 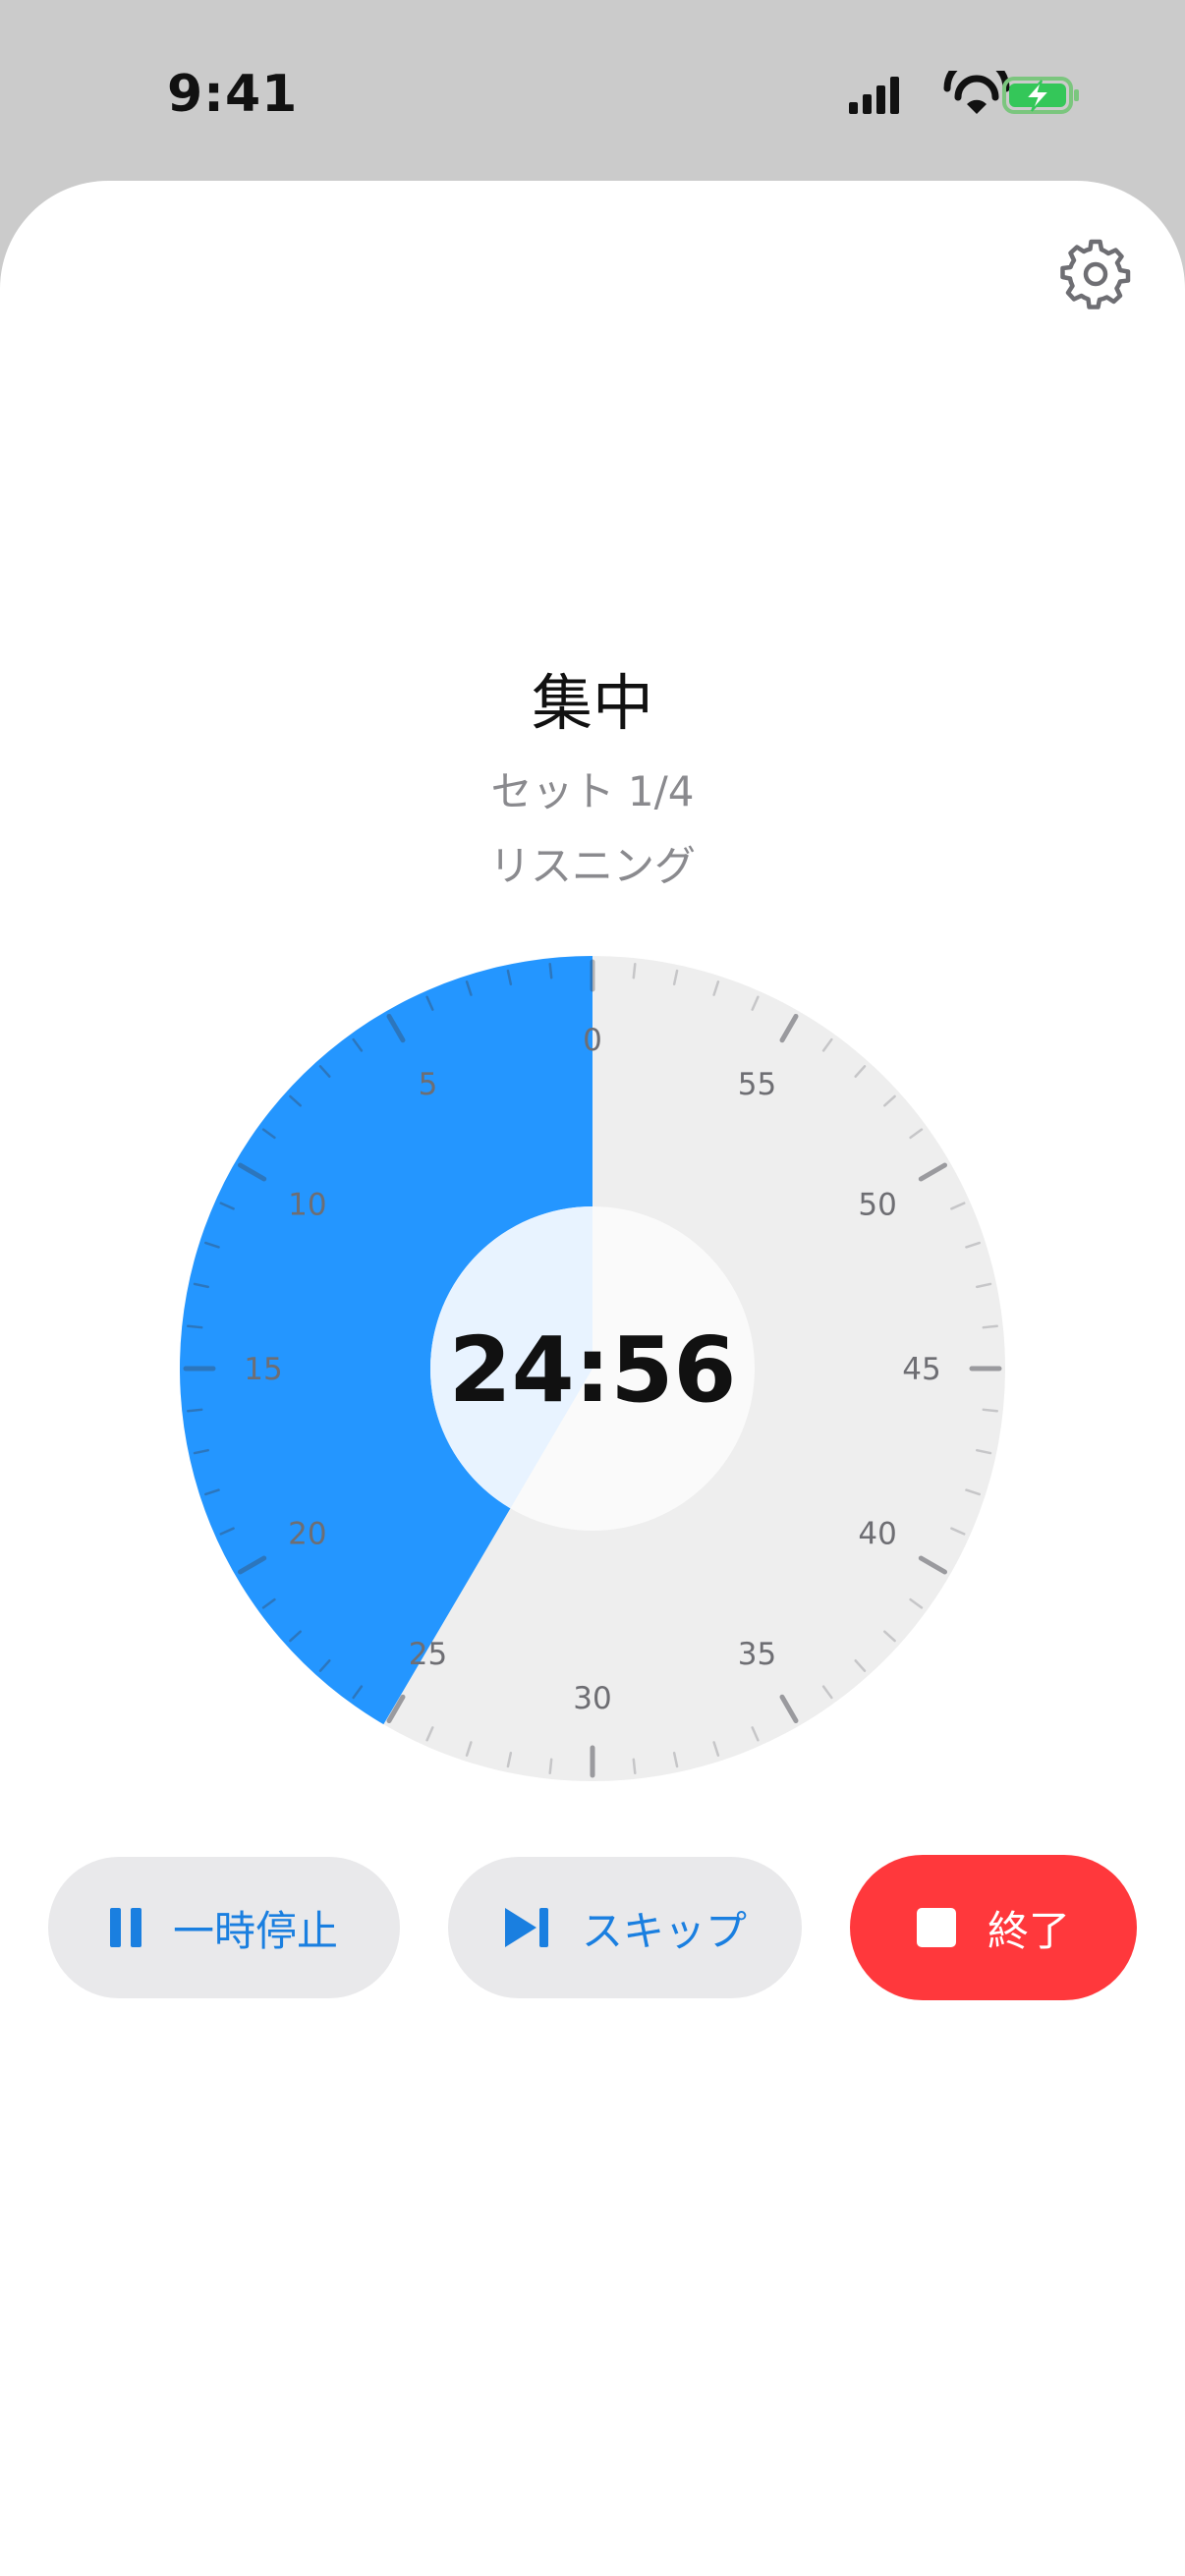 I want to click on end-button: 終了, so click(x=994, y=1927).